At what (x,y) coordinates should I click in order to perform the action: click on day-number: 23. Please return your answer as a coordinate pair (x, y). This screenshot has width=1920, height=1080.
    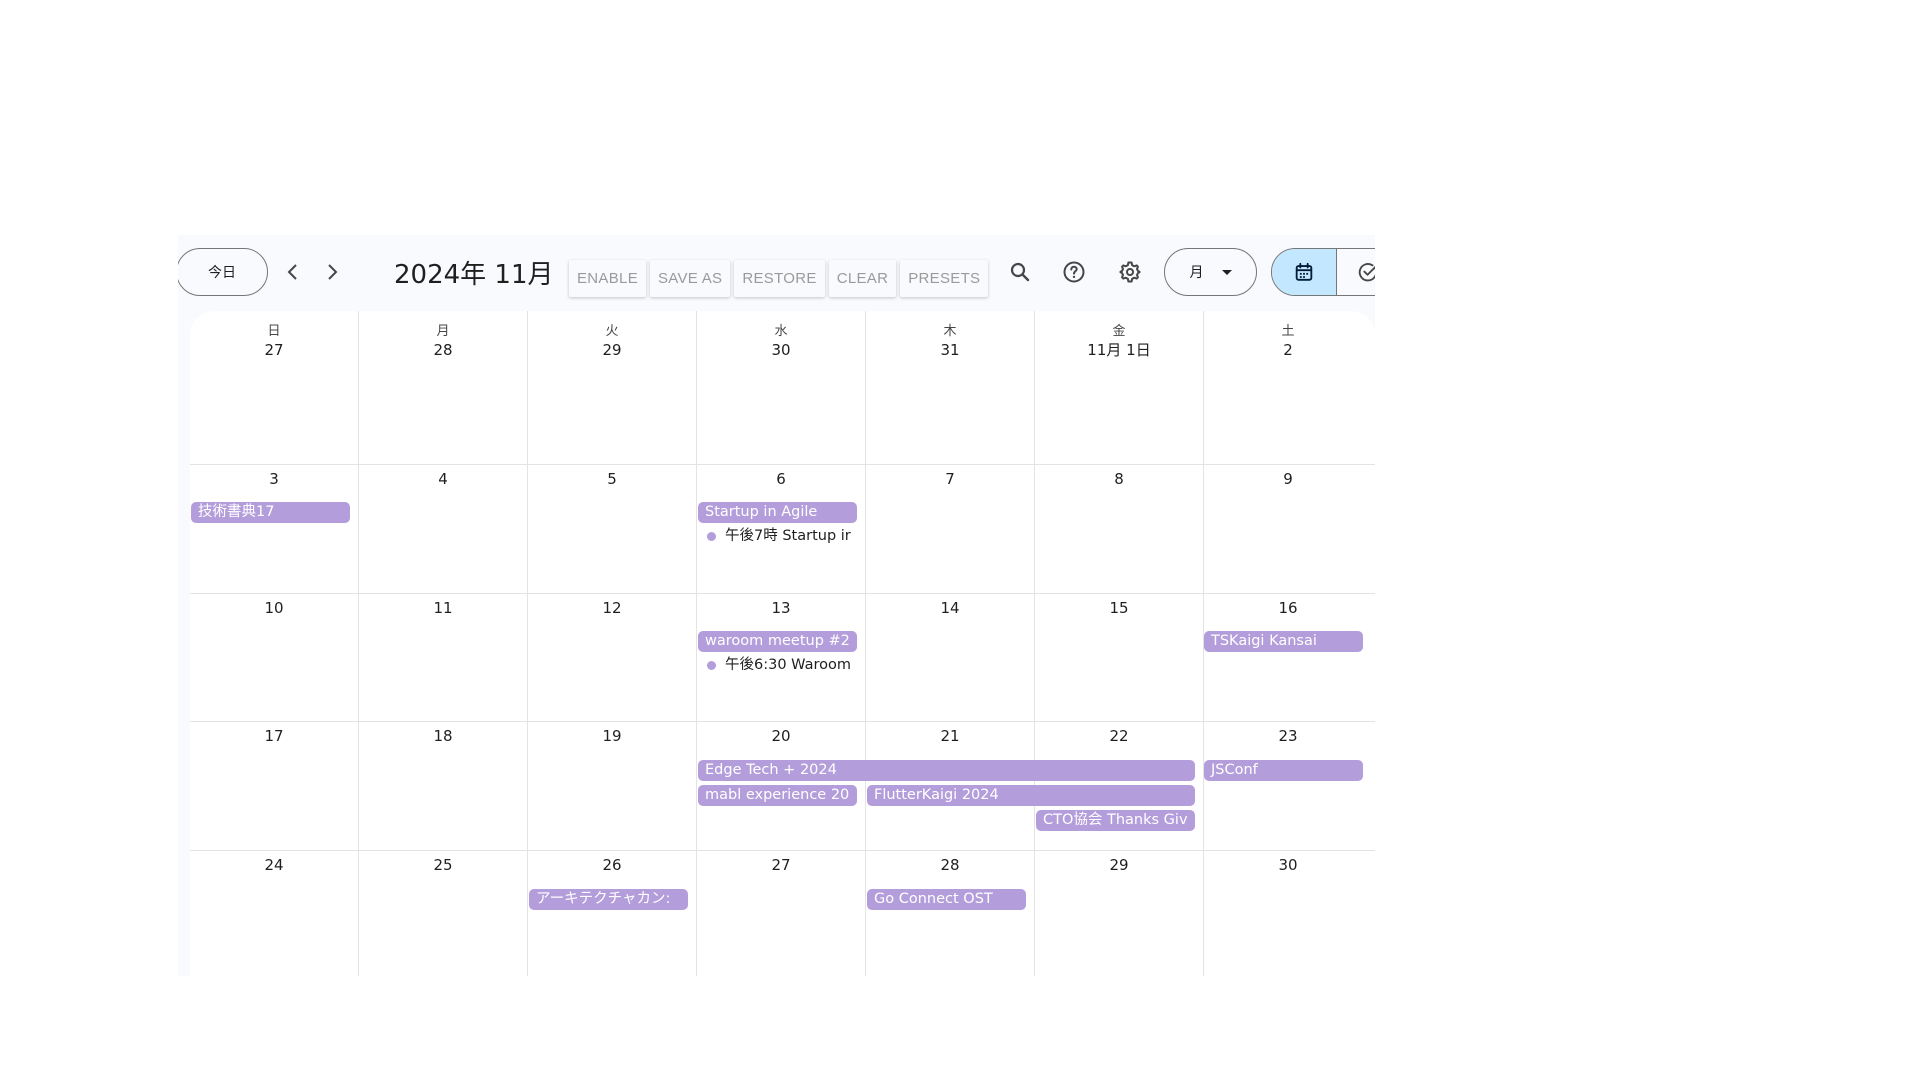
    Looking at the image, I should click on (1288, 736).